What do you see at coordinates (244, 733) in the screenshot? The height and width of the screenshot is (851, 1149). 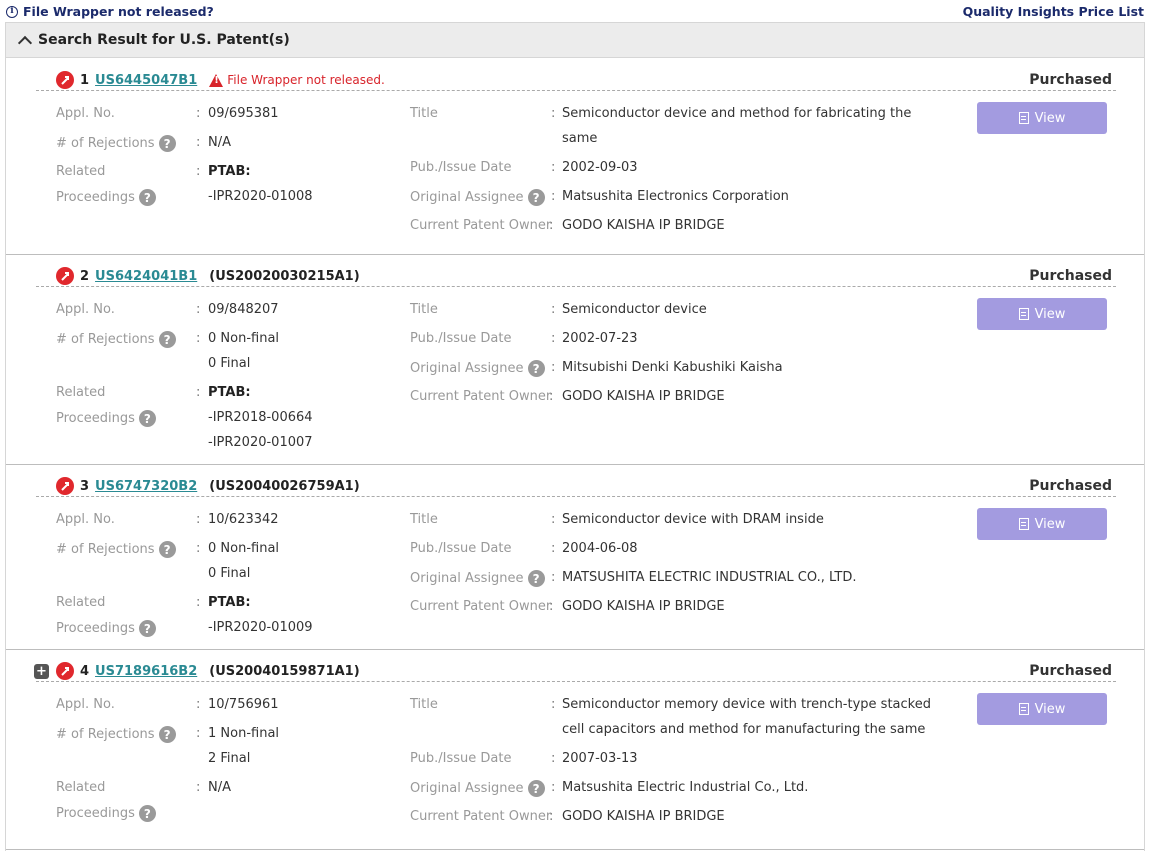 I see `rejections-nonfinal: 1 Non-final` at bounding box center [244, 733].